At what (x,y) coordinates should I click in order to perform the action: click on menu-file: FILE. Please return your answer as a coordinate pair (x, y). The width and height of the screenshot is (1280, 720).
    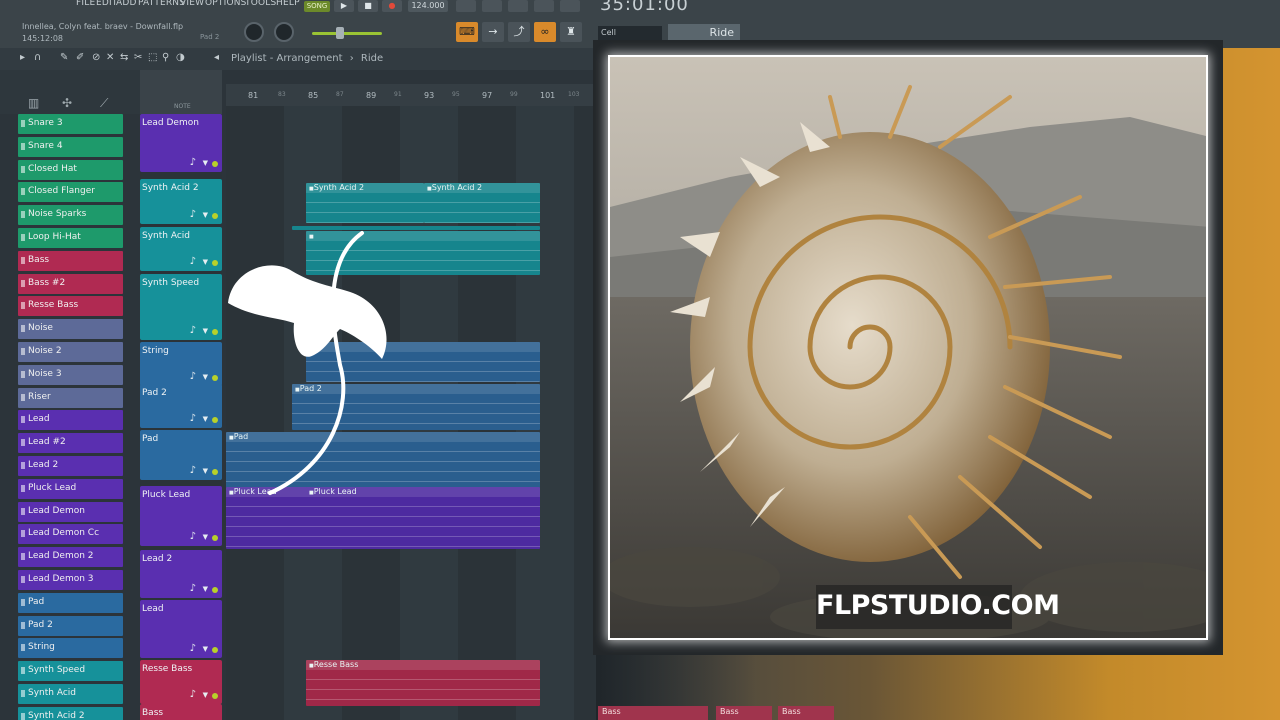
    Looking at the image, I should click on (85, 4).